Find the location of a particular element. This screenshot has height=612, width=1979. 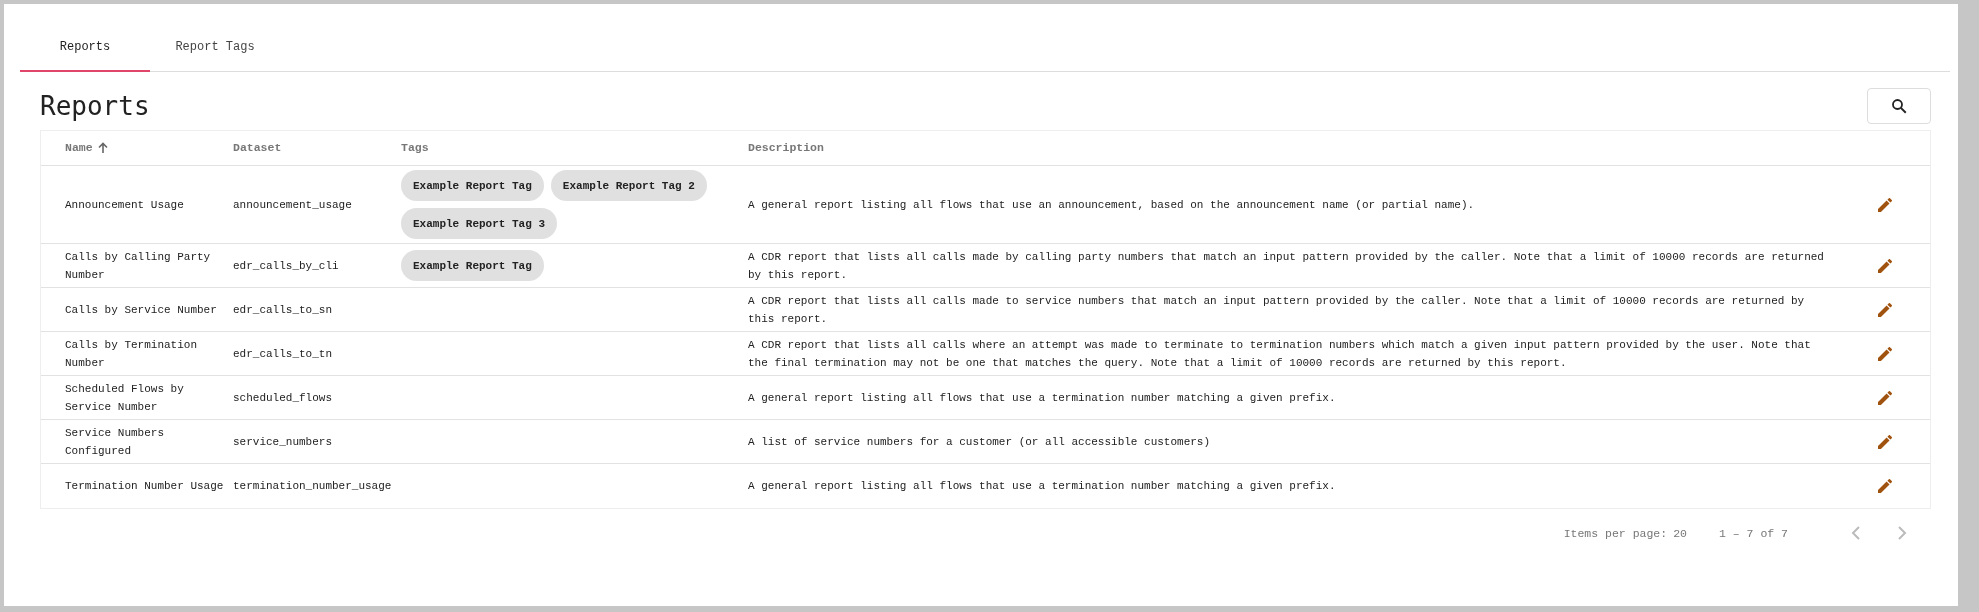

tab: Reports is located at coordinates (85, 48).